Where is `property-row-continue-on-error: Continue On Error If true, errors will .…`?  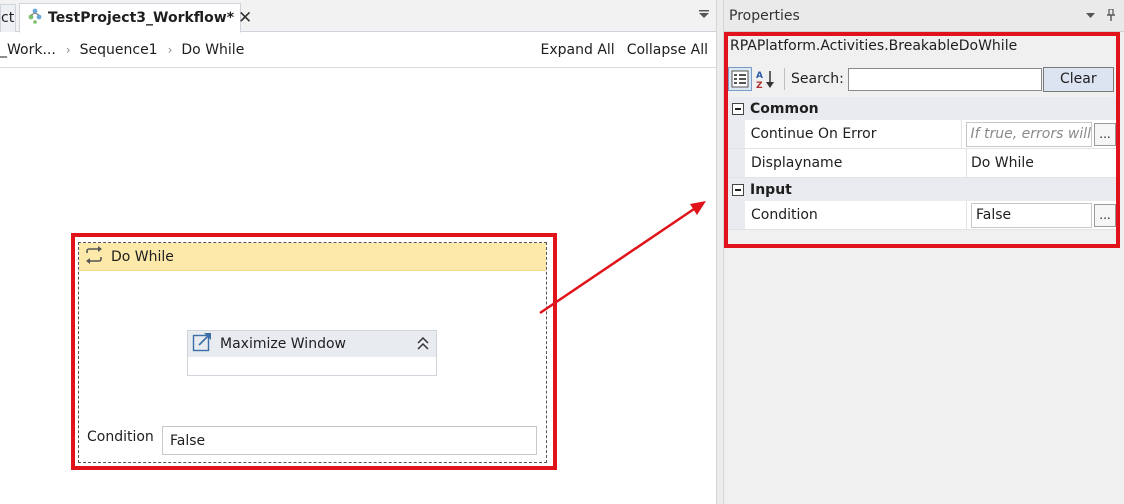
property-row-continue-on-error: Continue On Error If true, errors will .… is located at coordinates (923, 134).